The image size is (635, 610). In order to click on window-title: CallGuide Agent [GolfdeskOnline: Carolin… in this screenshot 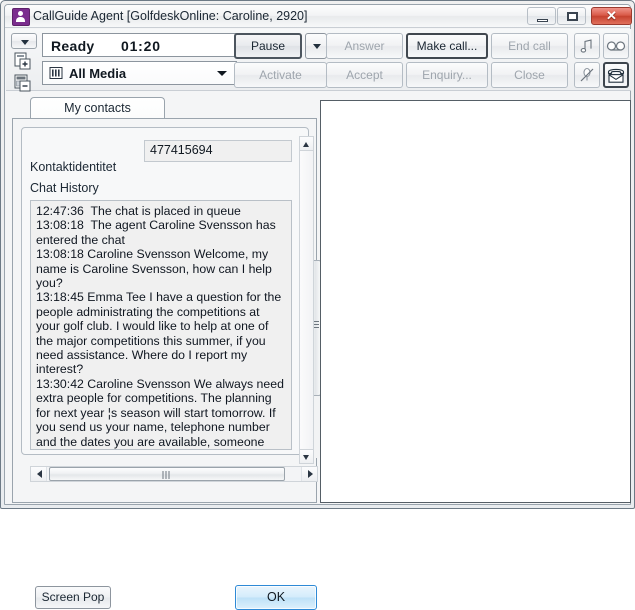, I will do `click(170, 16)`.